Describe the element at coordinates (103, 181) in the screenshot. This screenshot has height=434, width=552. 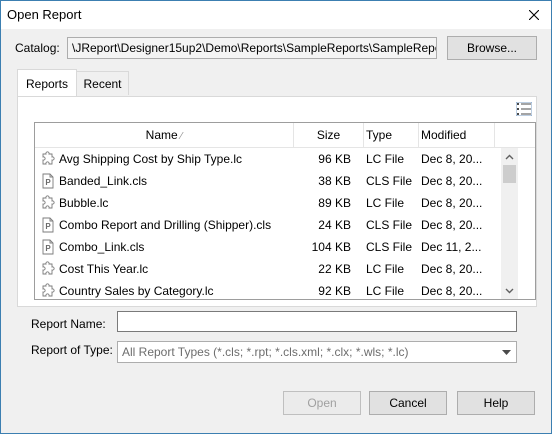
I see `file-name: Banded_Link.cls` at that location.